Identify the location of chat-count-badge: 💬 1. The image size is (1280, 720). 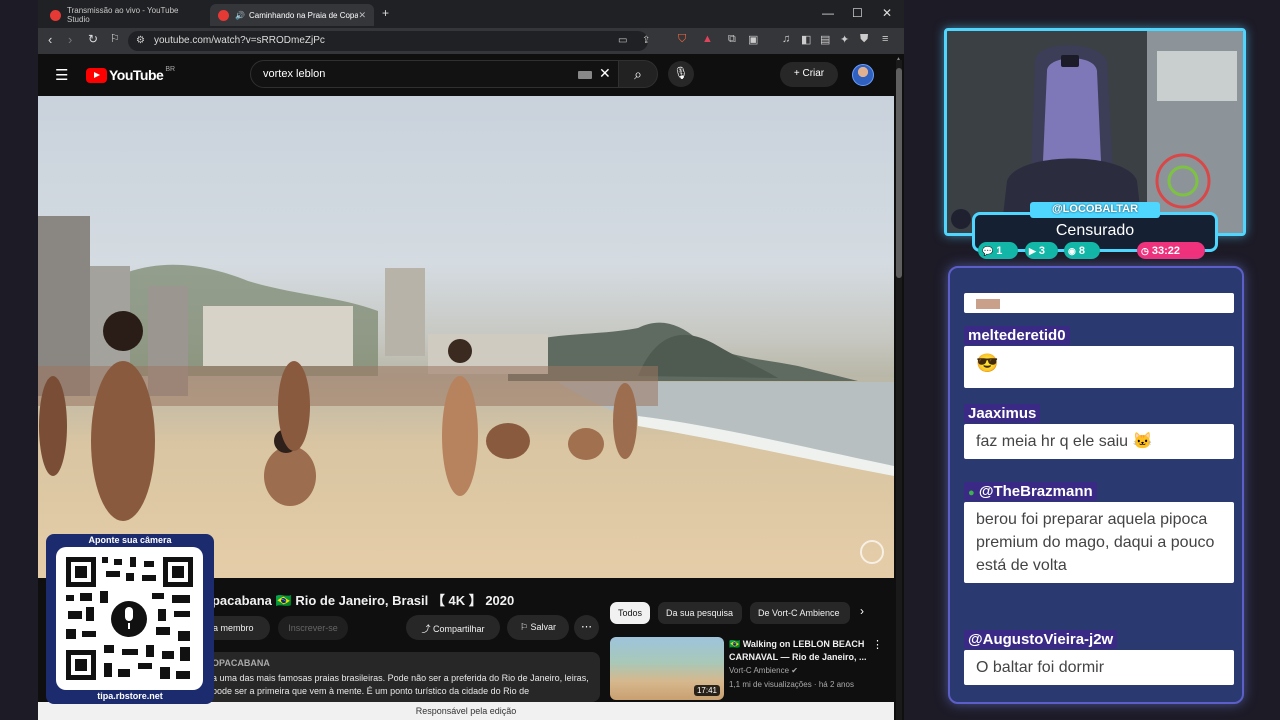
(998, 250).